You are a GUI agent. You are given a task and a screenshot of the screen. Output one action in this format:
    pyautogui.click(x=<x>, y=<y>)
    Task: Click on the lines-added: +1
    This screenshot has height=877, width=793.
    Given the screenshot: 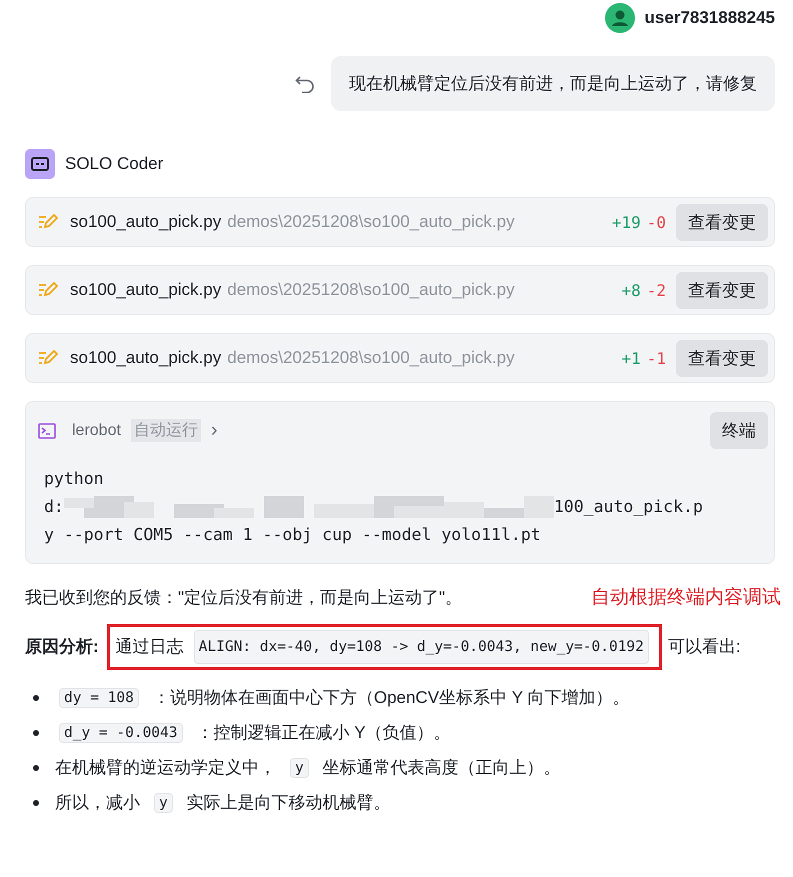 What is the action you would take?
    pyautogui.click(x=631, y=358)
    